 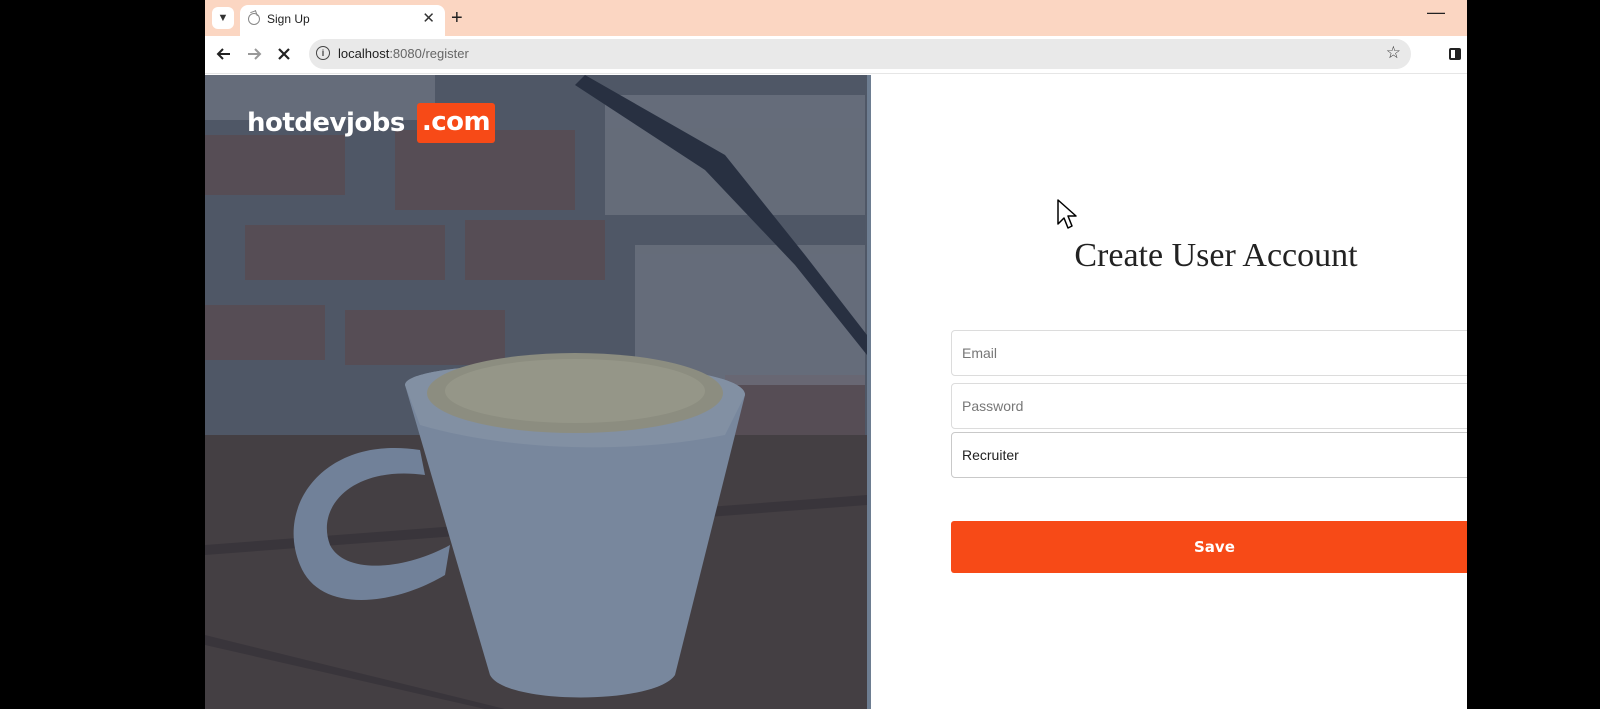 I want to click on info-icon: i, so click(x=323, y=53).